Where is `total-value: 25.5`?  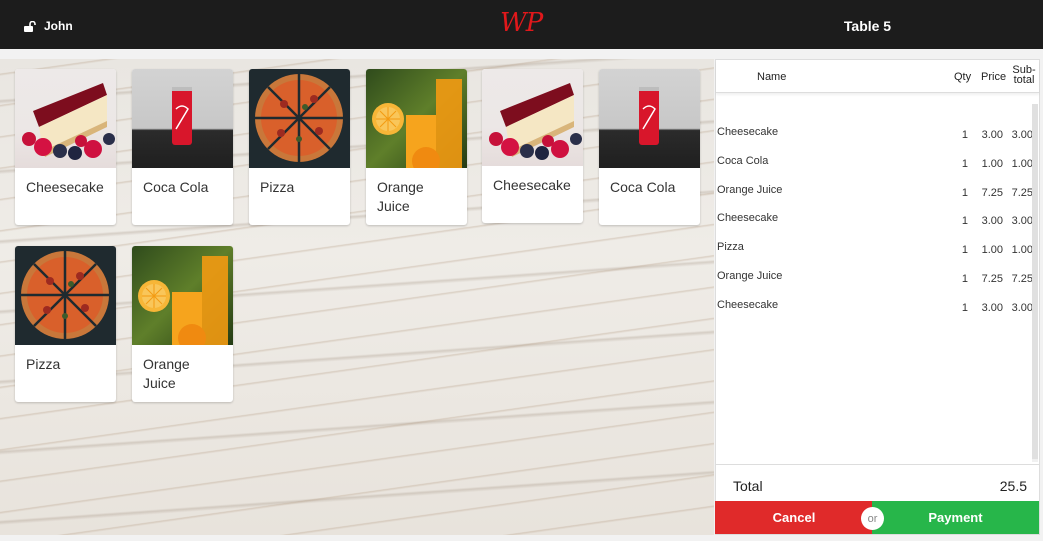 total-value: 25.5 is located at coordinates (1013, 486).